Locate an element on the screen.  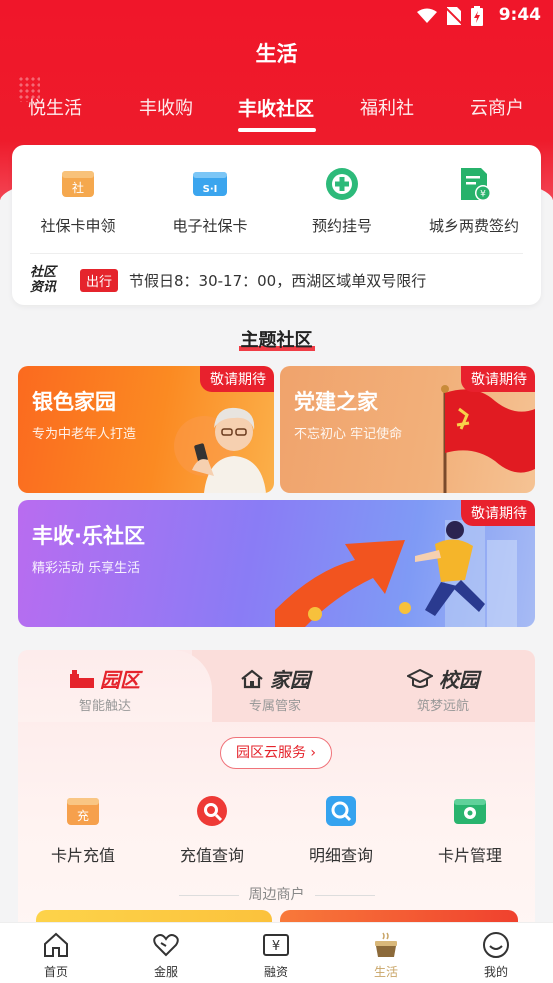
tabbar-home: 首页 is located at coordinates (56, 955).